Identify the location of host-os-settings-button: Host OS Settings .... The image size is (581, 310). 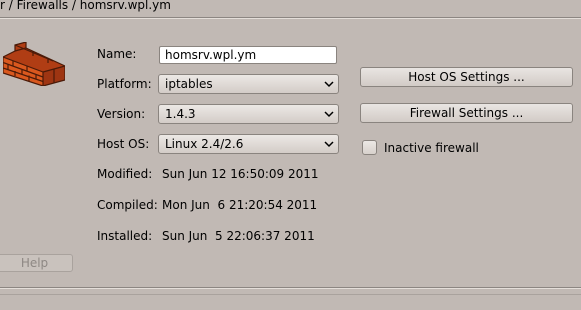
(466, 77).